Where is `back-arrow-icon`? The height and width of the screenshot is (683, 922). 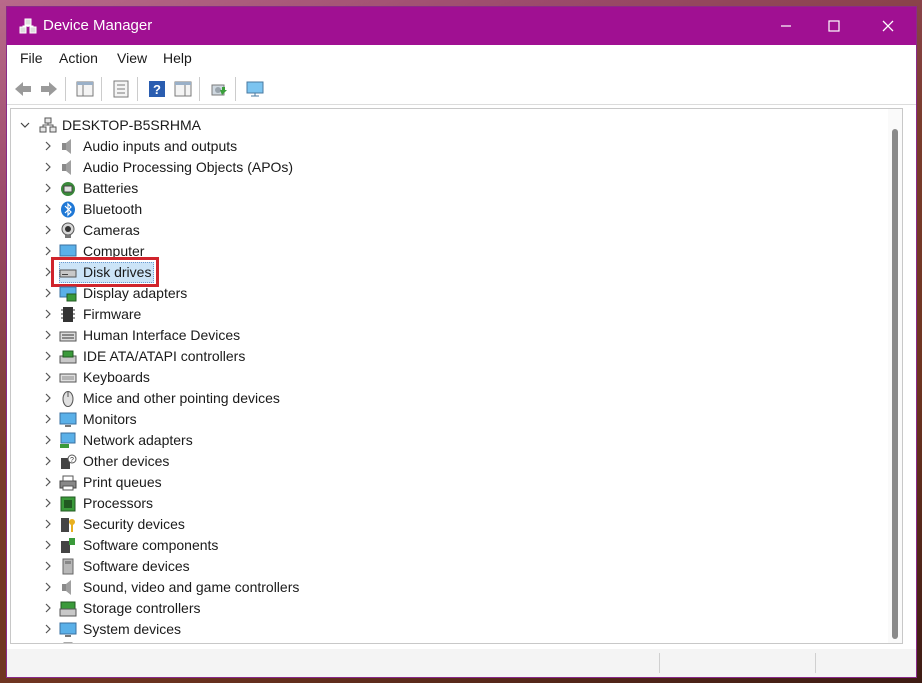 back-arrow-icon is located at coordinates (23, 89).